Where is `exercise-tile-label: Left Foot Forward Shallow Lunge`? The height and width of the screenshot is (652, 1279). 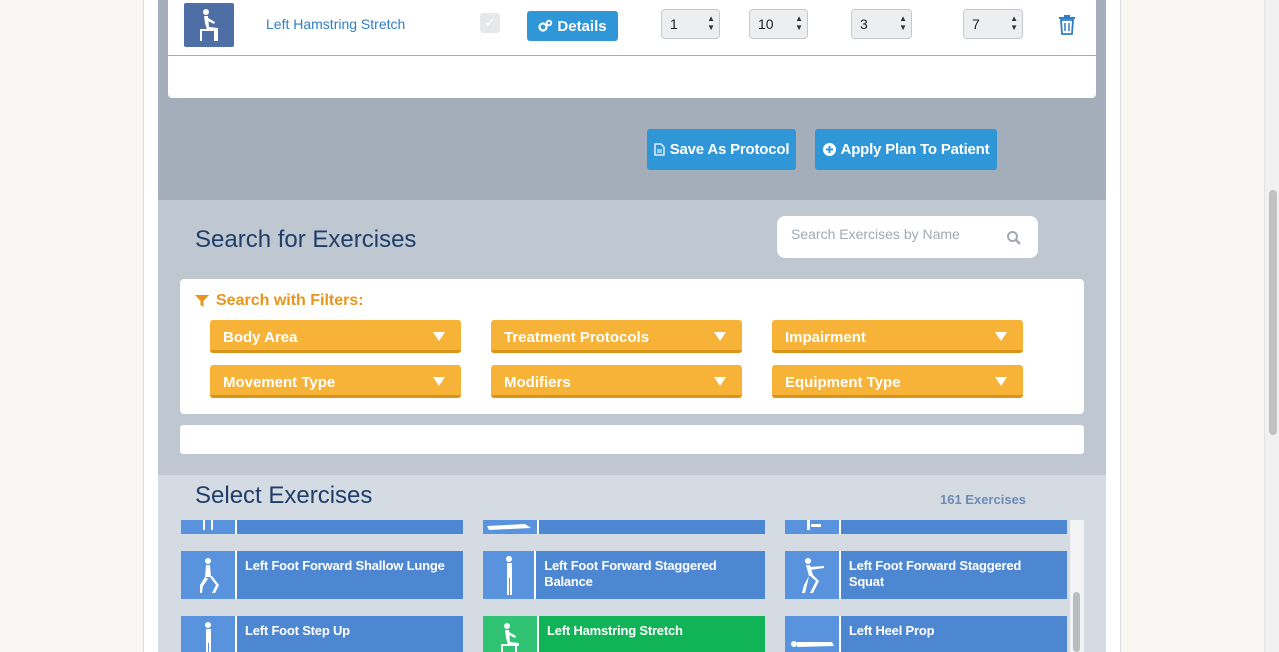
exercise-tile-label: Left Foot Forward Shallow Lunge is located at coordinates (345, 565).